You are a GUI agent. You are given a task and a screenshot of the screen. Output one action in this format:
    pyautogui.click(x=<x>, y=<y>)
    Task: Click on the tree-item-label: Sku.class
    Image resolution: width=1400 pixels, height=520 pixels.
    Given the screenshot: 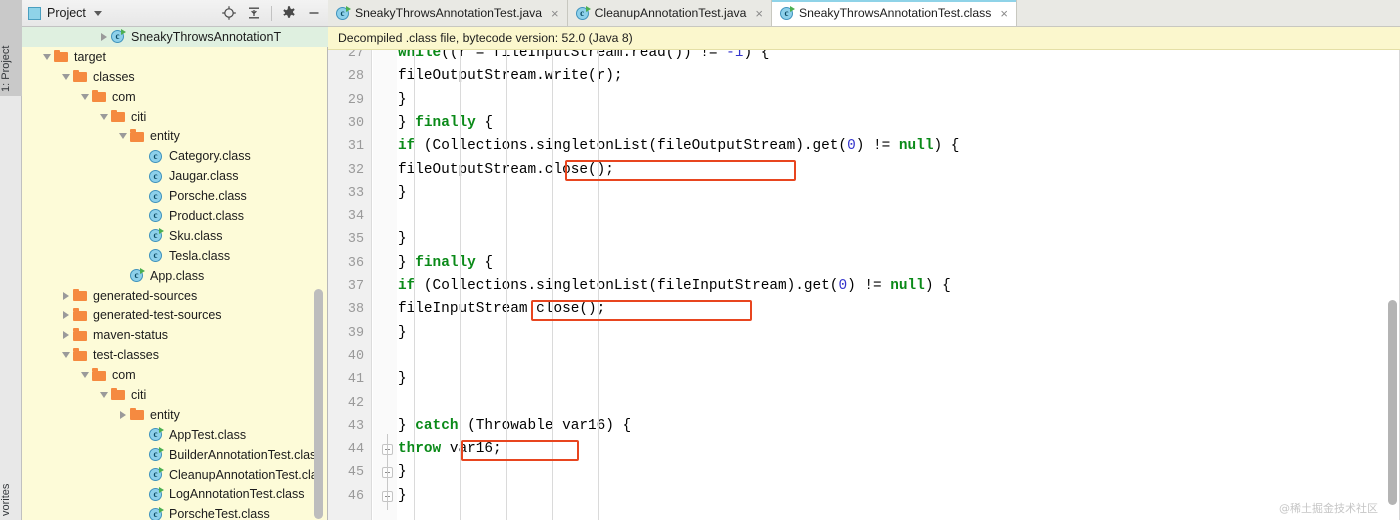 What is the action you would take?
    pyautogui.click(x=196, y=235)
    